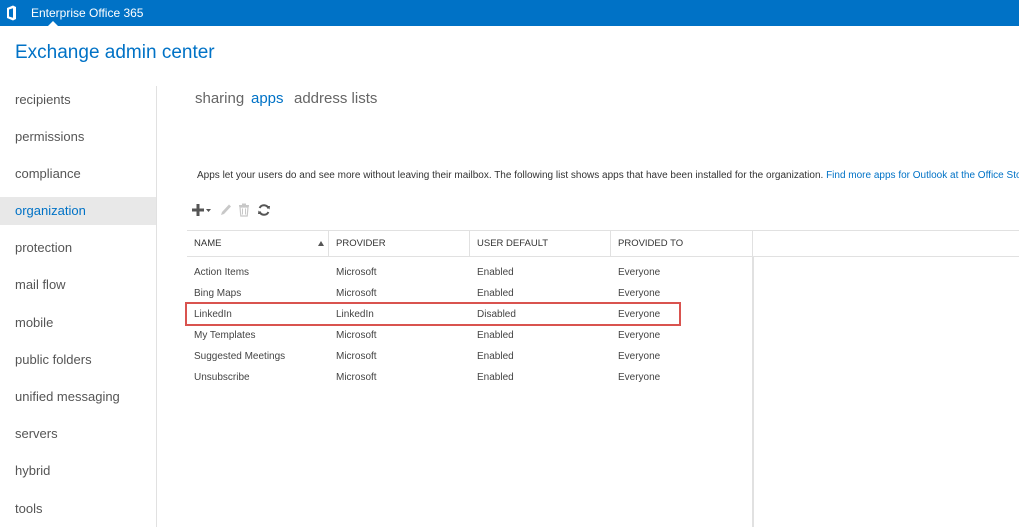  I want to click on table-row: Action Items Microsoft Enabled Everyone, so click(470, 272).